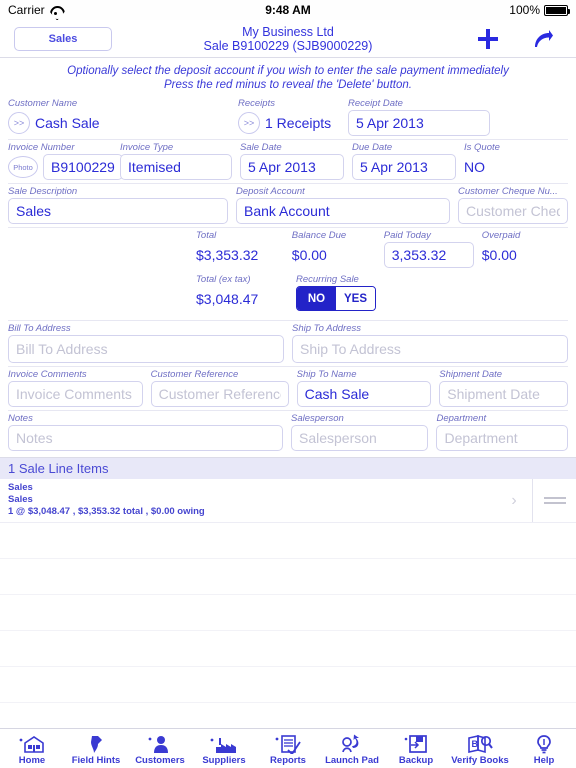 Image resolution: width=576 pixels, height=768 pixels. I want to click on line-item-line2: Sales, so click(20, 499).